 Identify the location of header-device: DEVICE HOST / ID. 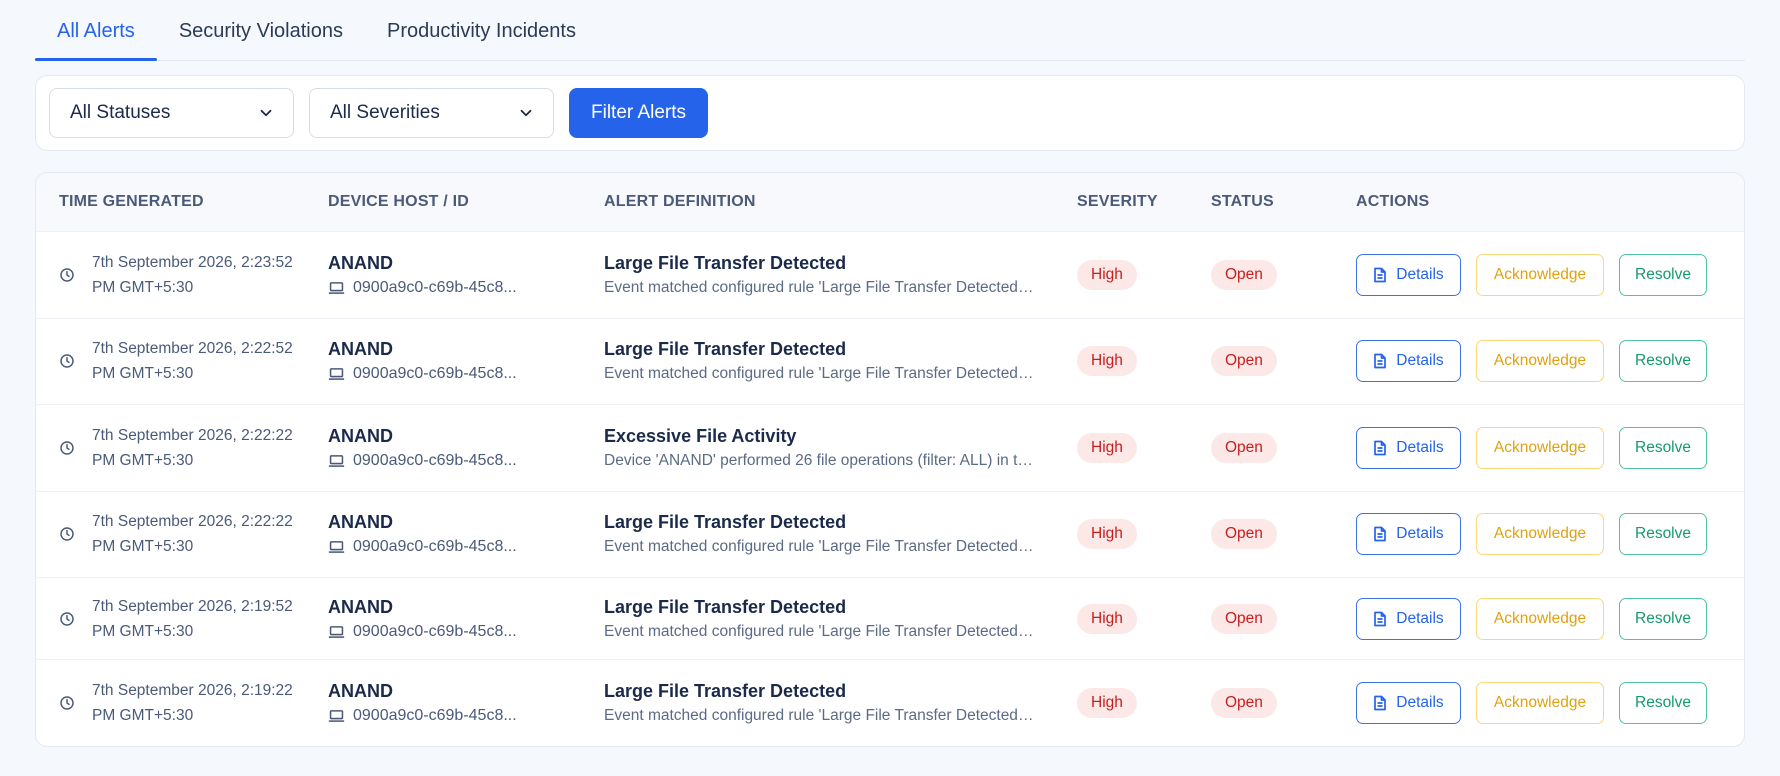
(398, 201).